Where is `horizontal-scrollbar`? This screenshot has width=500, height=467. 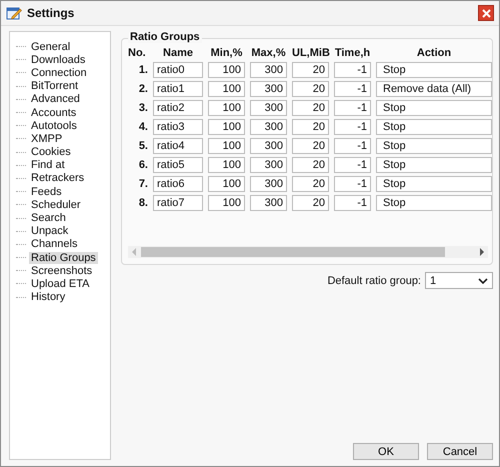
horizontal-scrollbar is located at coordinates (308, 252).